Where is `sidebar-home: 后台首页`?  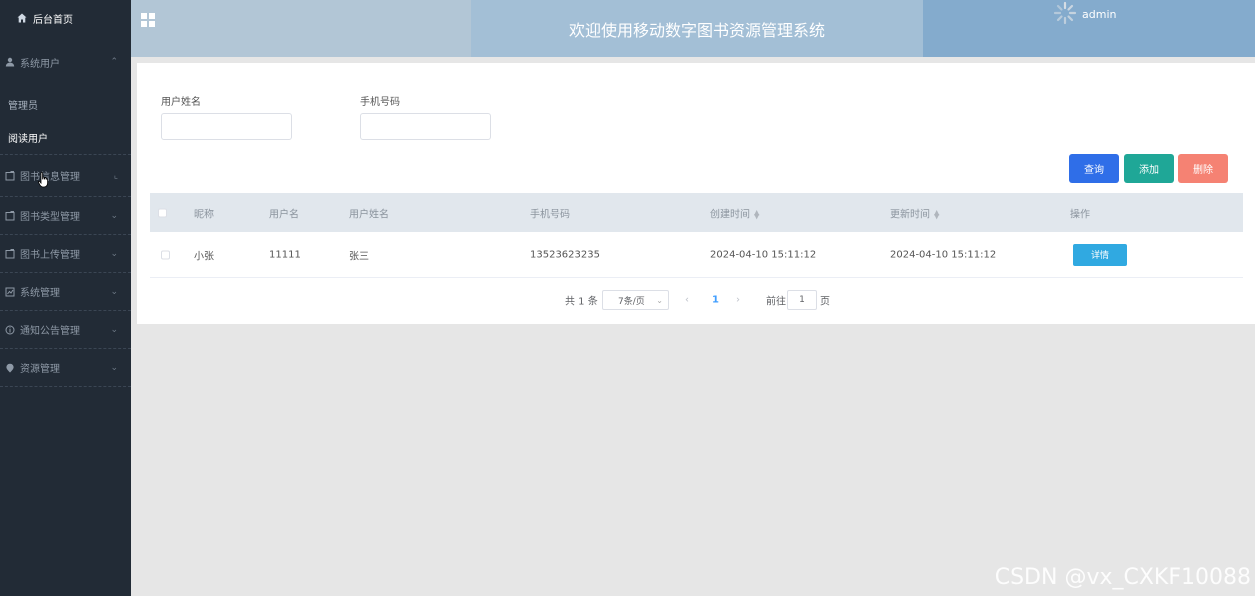 sidebar-home: 后台首页 is located at coordinates (65, 18).